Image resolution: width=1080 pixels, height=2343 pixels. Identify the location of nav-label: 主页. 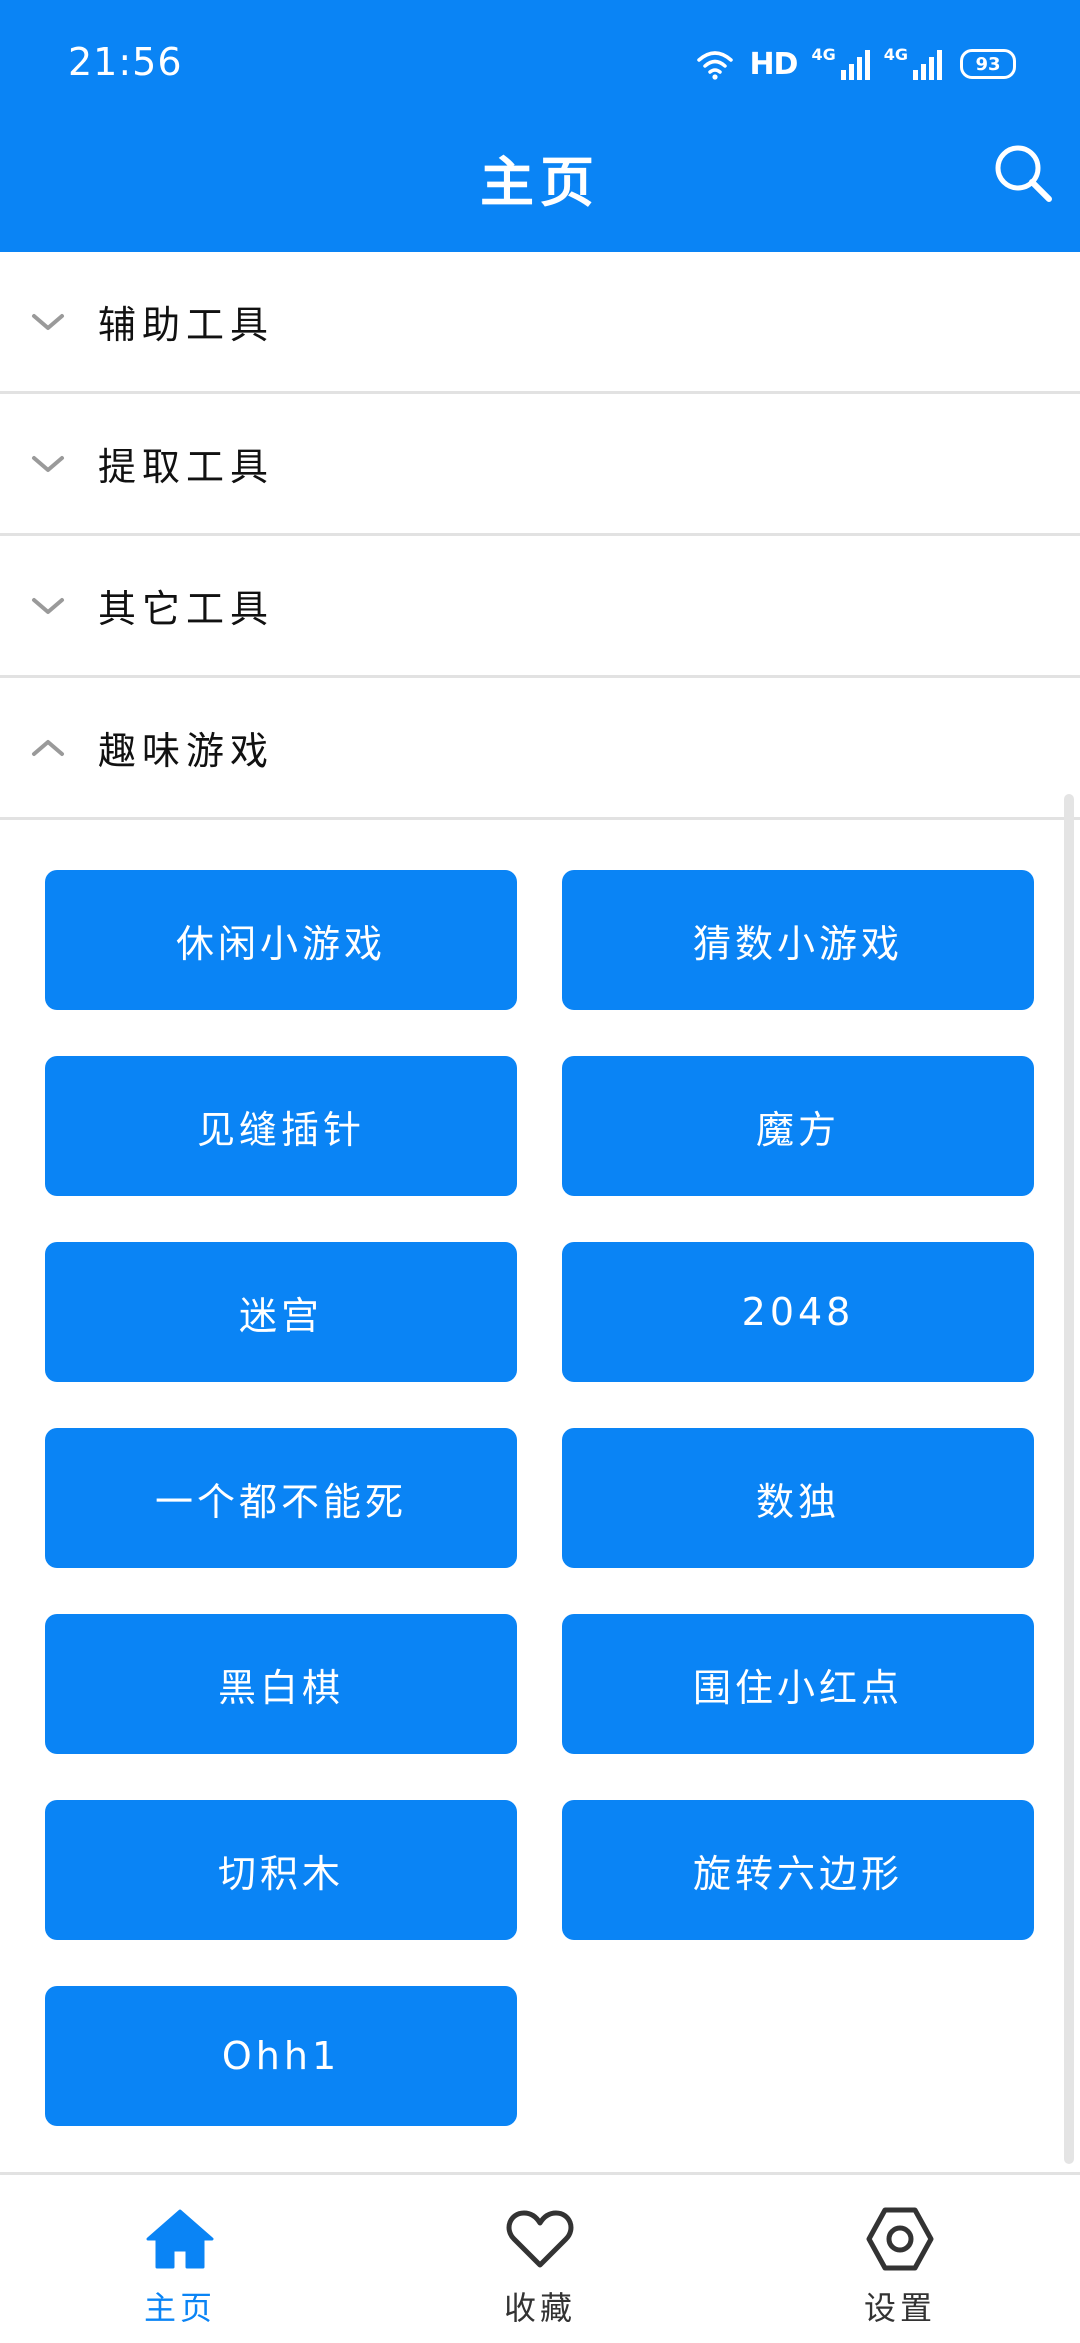
(179, 2308).